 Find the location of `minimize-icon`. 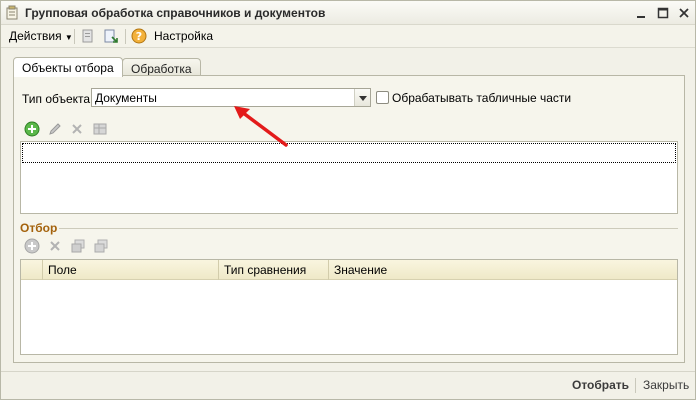

minimize-icon is located at coordinates (641, 13).